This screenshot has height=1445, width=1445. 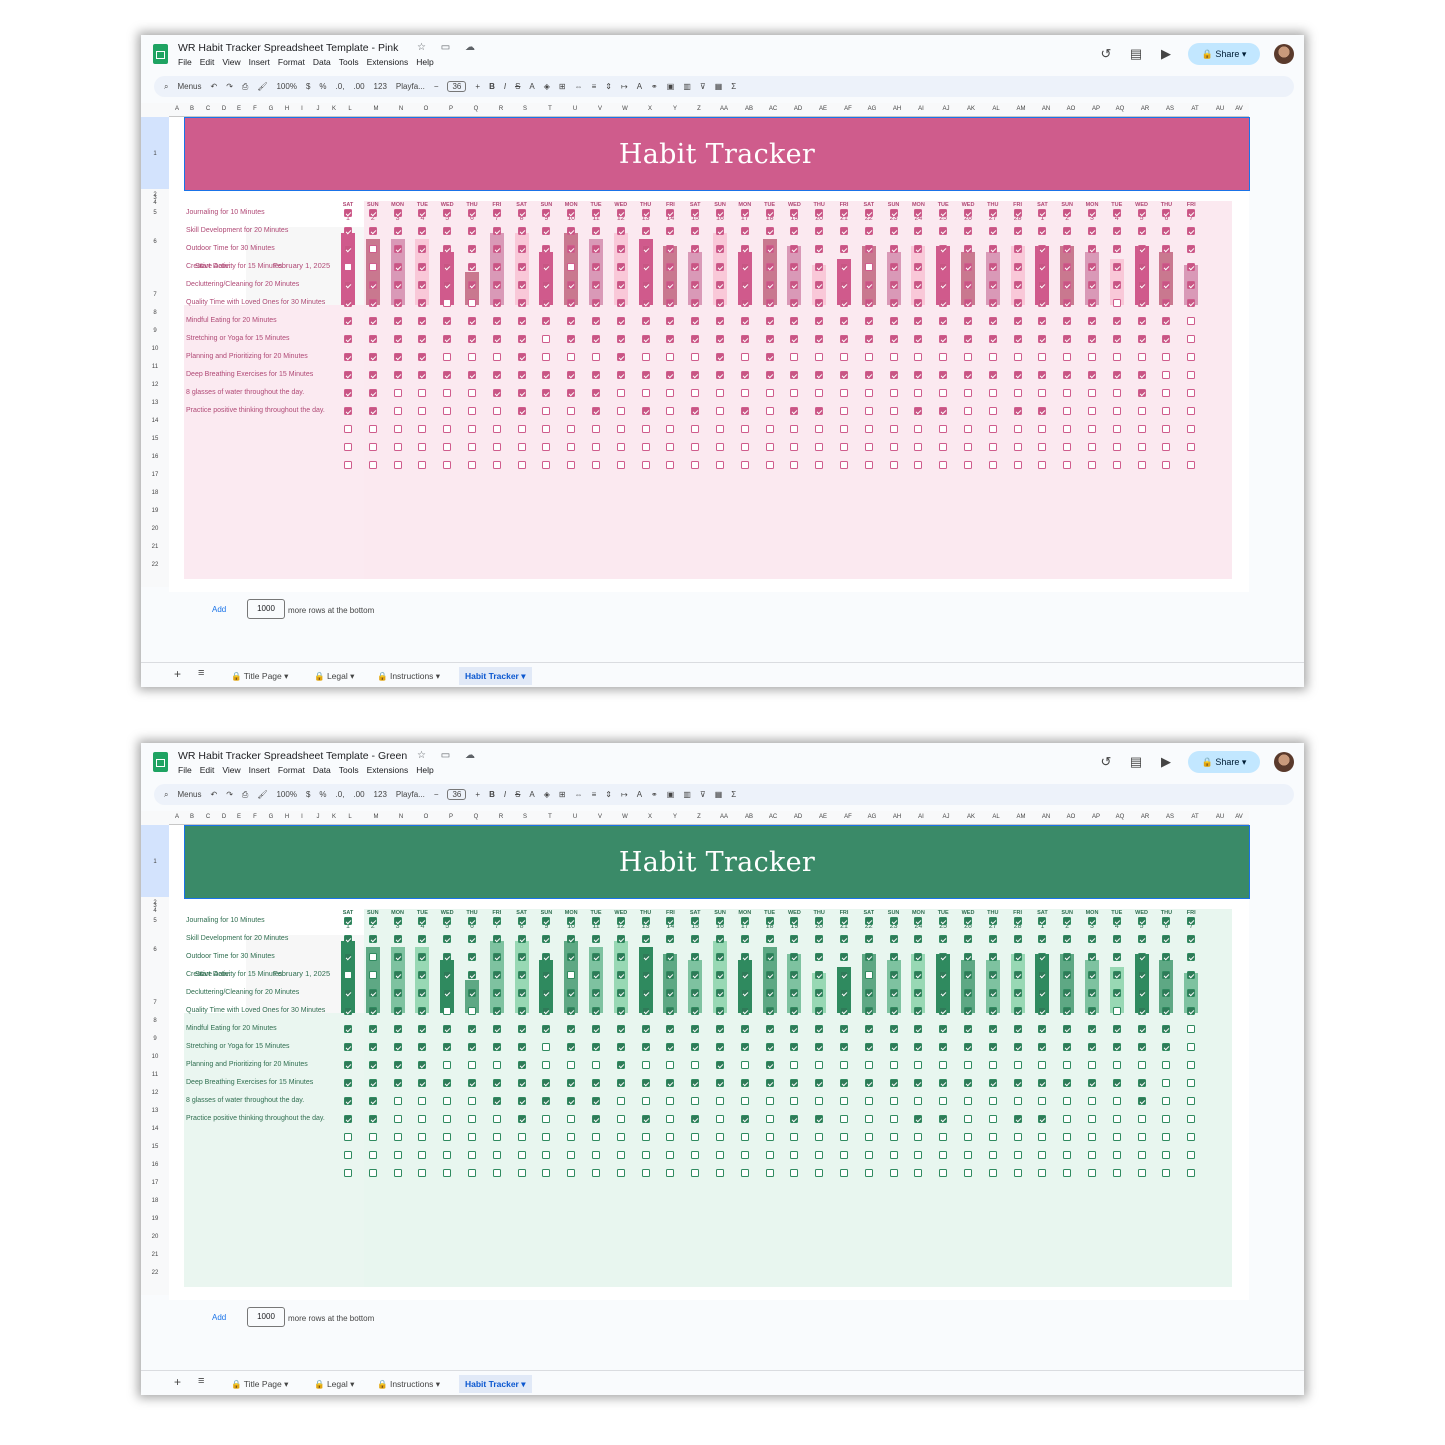 I want to click on italic-button: I, so click(x=505, y=86).